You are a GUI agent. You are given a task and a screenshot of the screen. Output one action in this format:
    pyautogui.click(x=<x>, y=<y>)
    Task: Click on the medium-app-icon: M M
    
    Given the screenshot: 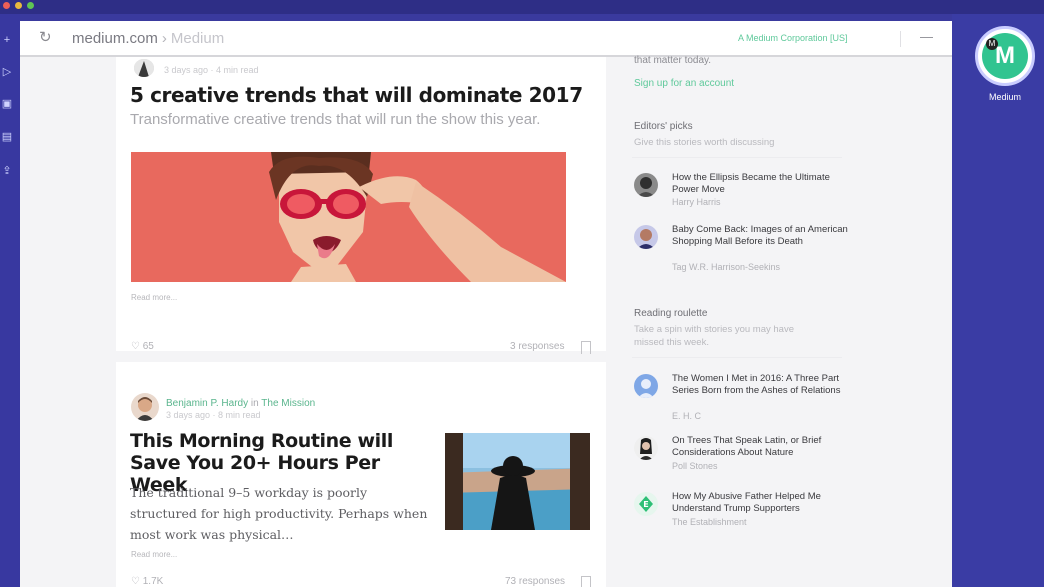 What is the action you would take?
    pyautogui.click(x=1005, y=56)
    